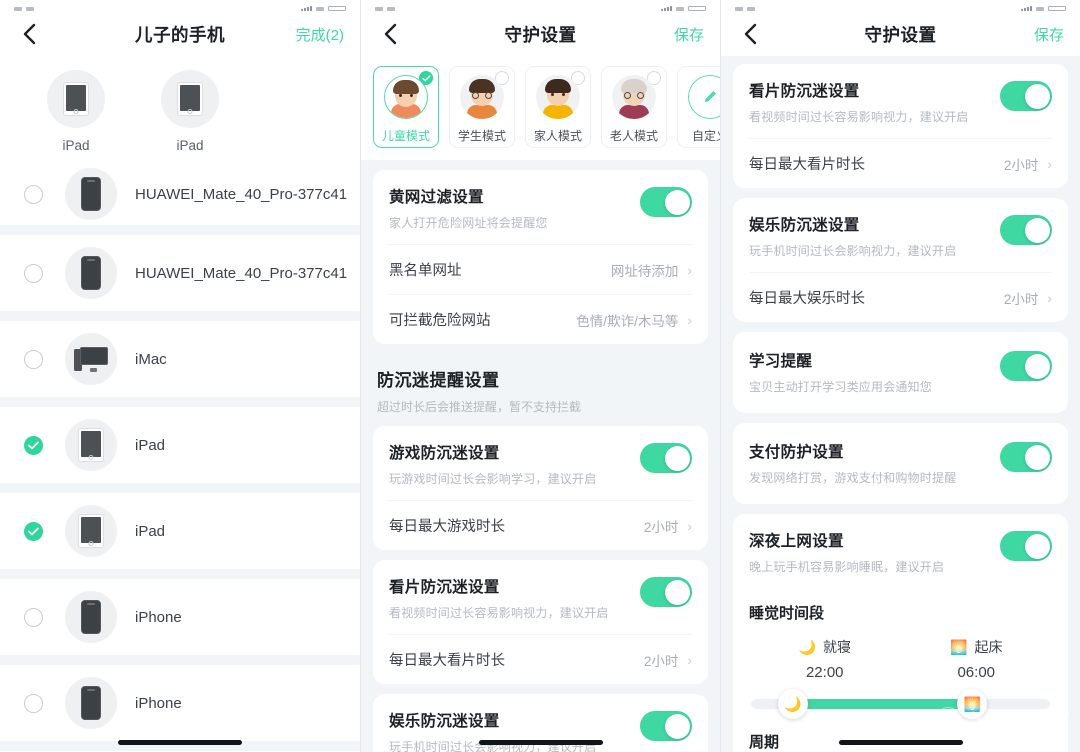 The image size is (1080, 752). What do you see at coordinates (824, 672) in the screenshot?
I see `bedtime-value: 22:00` at bounding box center [824, 672].